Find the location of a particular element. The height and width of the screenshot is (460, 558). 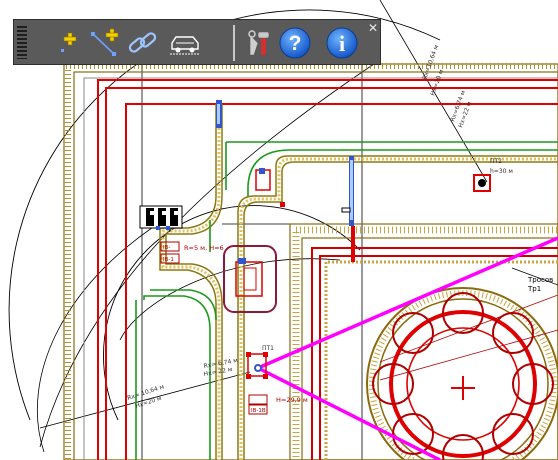

left-equipment-block is located at coordinates (161, 217).